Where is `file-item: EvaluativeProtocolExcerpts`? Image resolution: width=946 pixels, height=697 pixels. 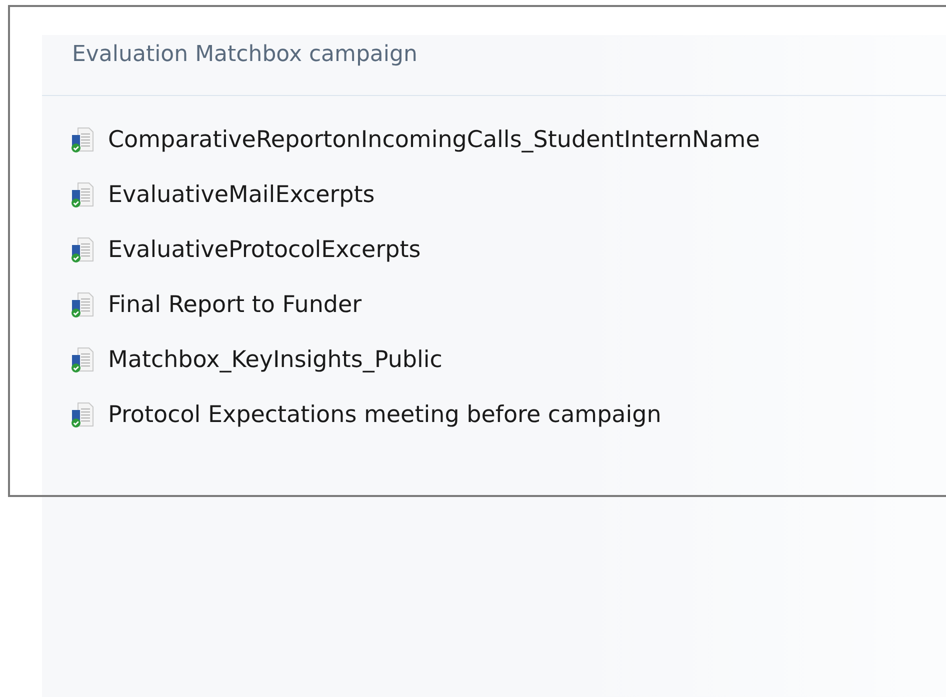 file-item: EvaluativeProtocolExcerpts is located at coordinates (494, 250).